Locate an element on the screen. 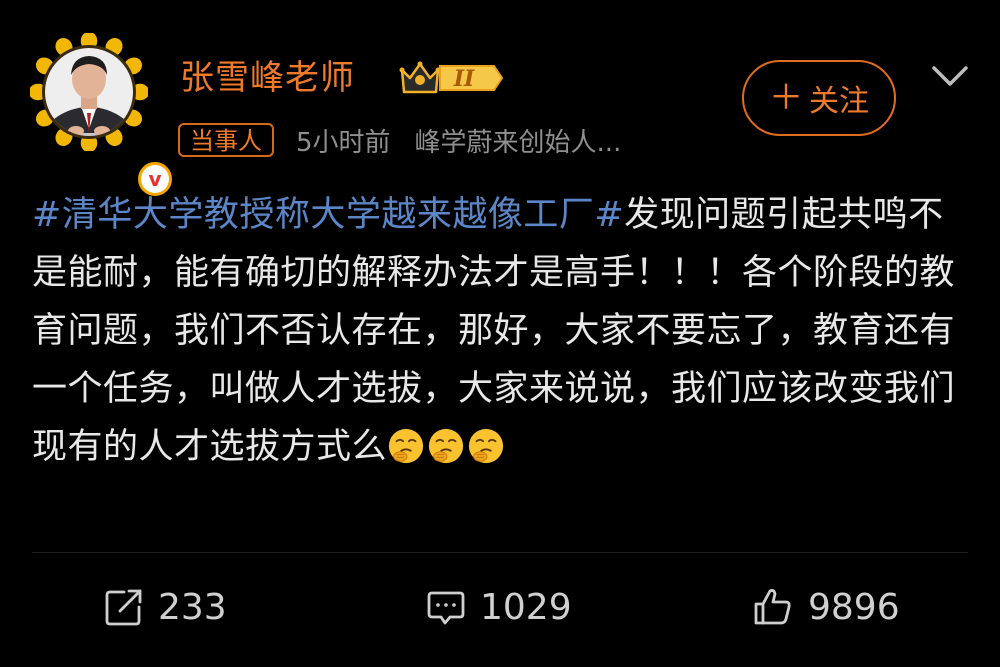 This screenshot has width=1000, height=667. crown-icon is located at coordinates (420, 77).